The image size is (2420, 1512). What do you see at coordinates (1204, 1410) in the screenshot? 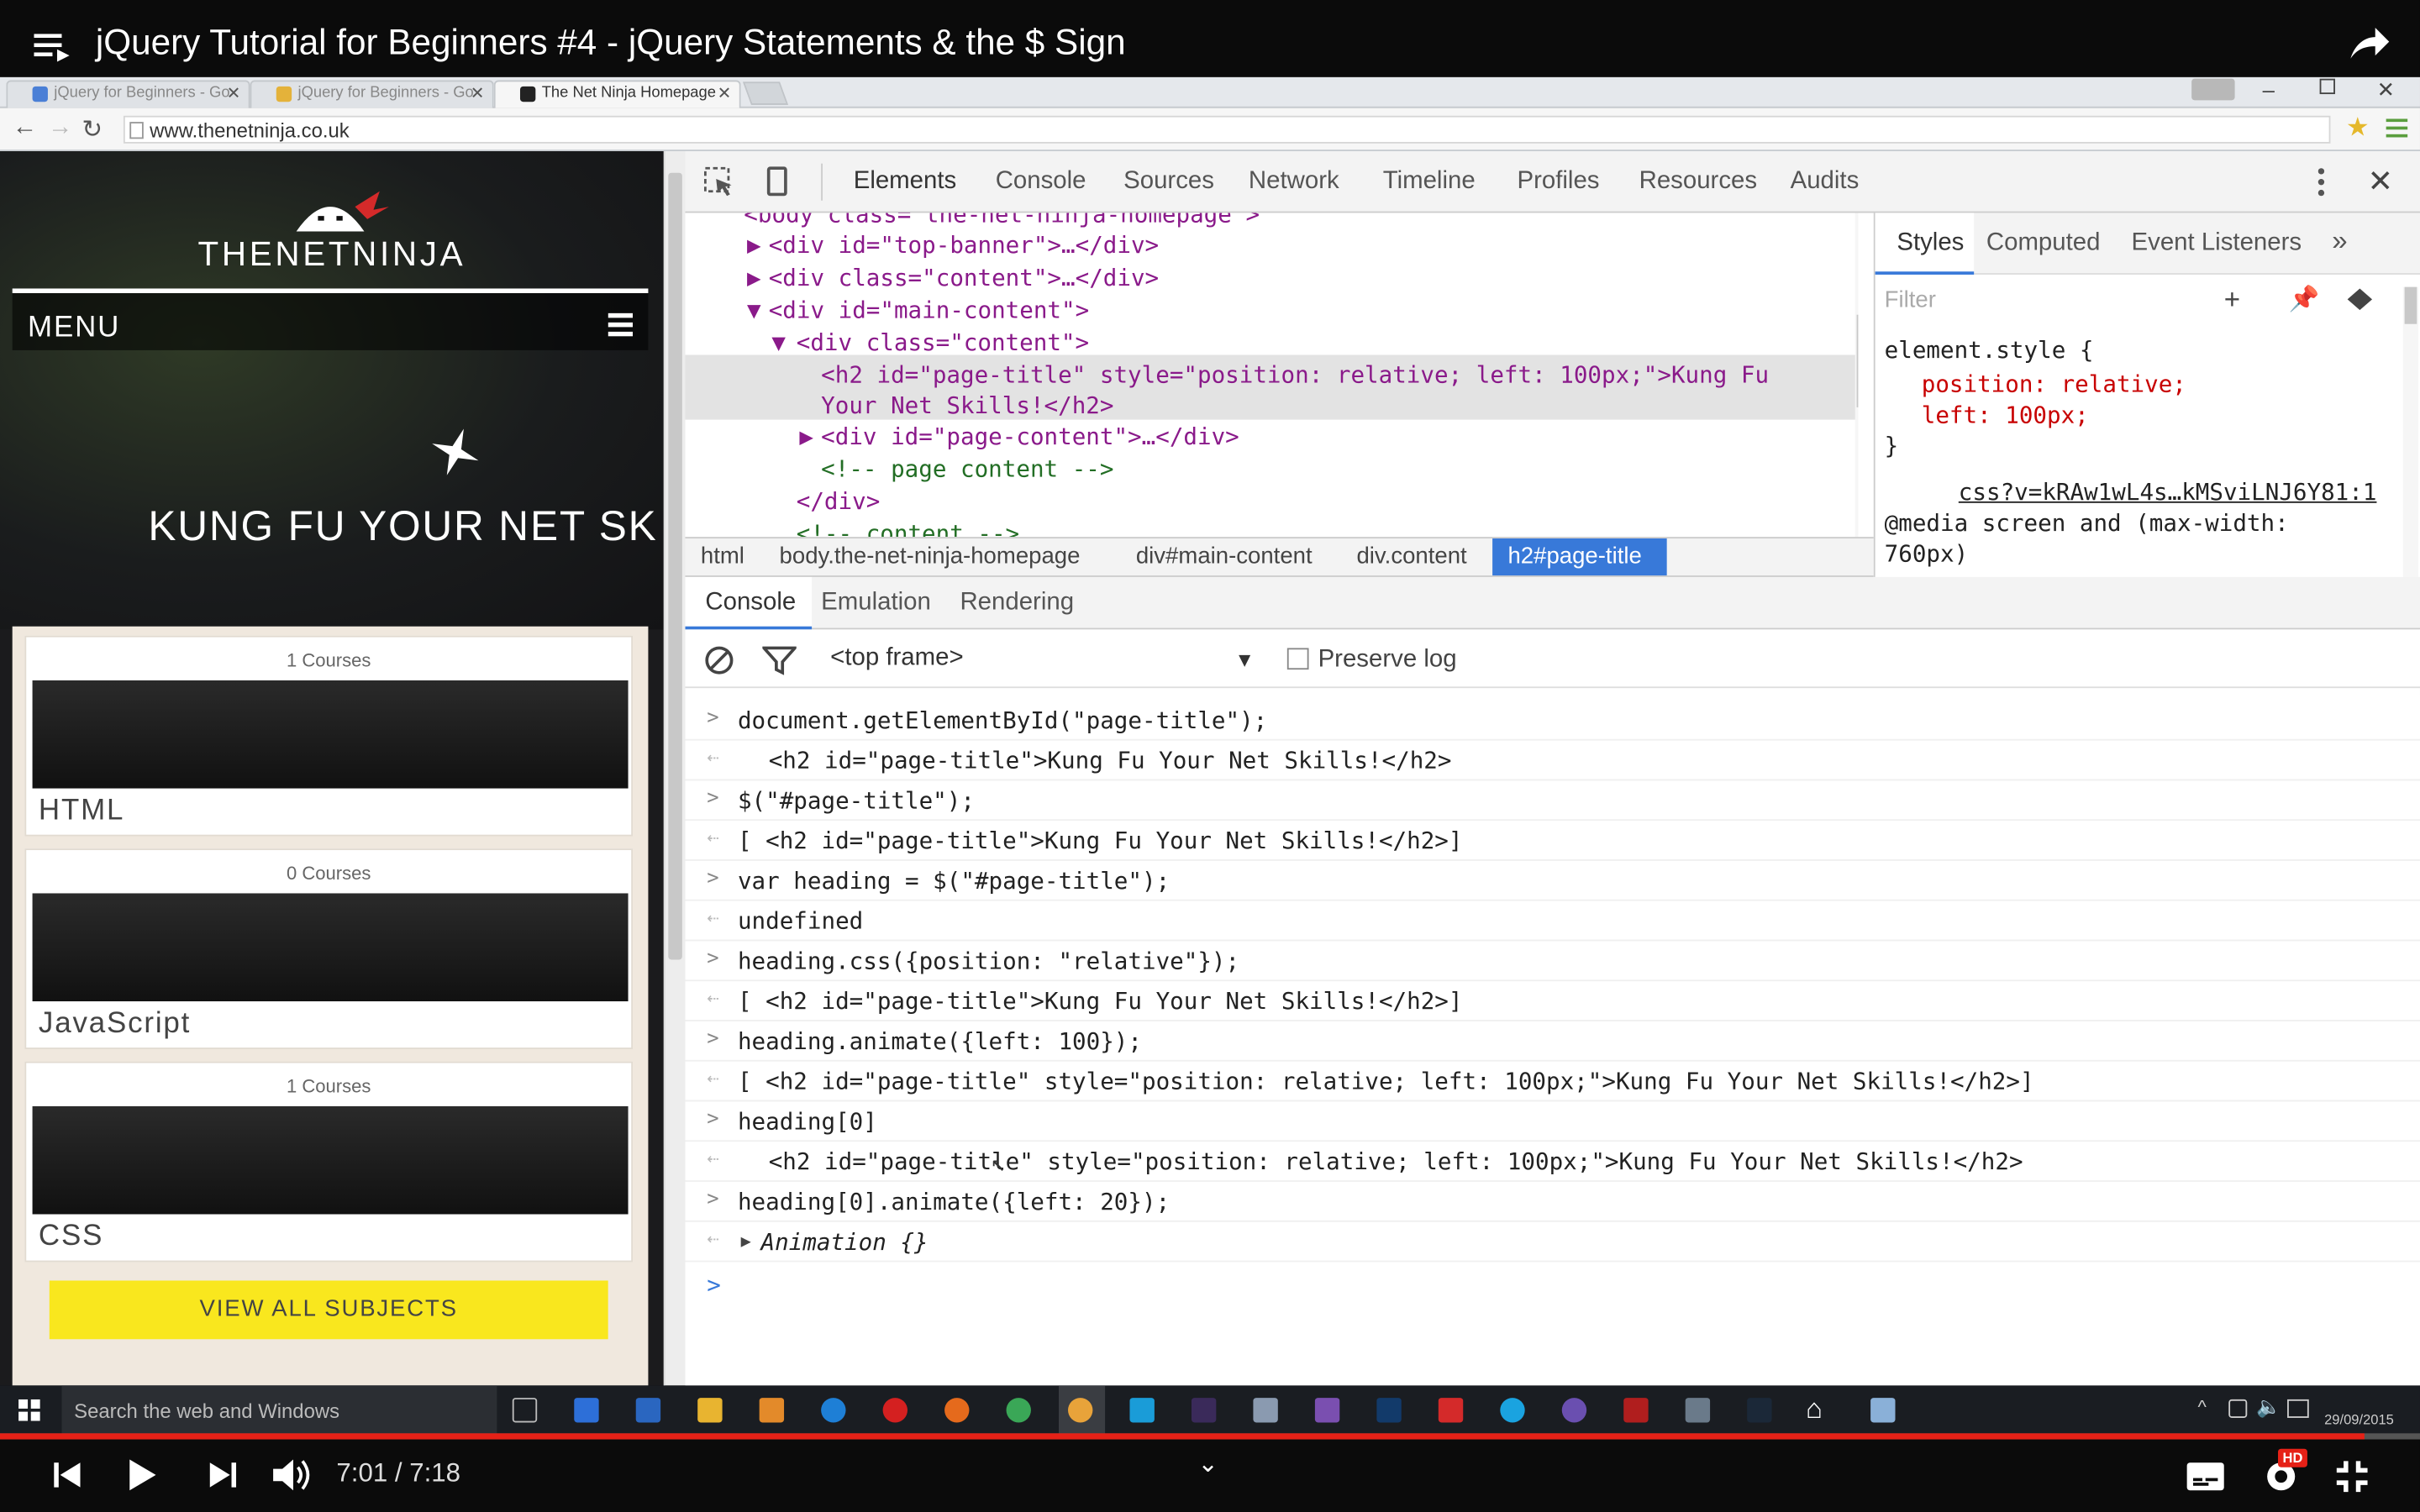
I see `premiere-icon` at bounding box center [1204, 1410].